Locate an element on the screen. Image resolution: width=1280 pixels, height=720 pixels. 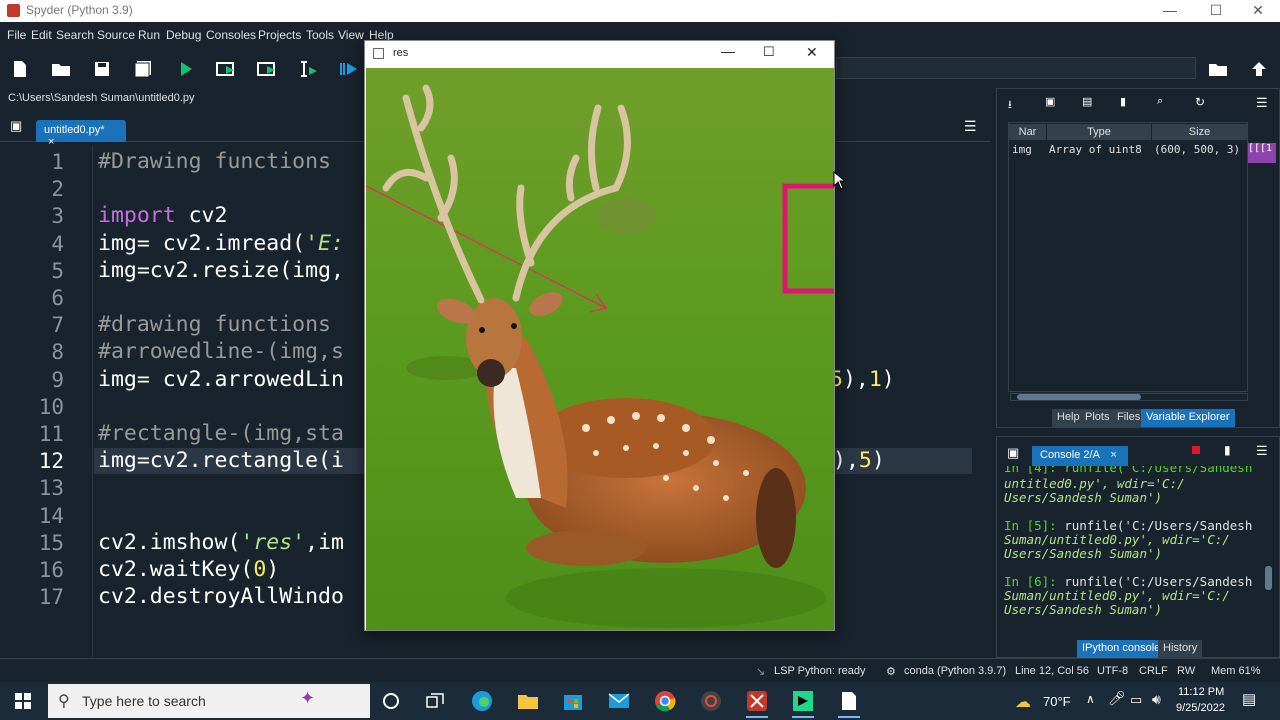
tab-console-2a: Console 2/A × is located at coordinates (1080, 456).